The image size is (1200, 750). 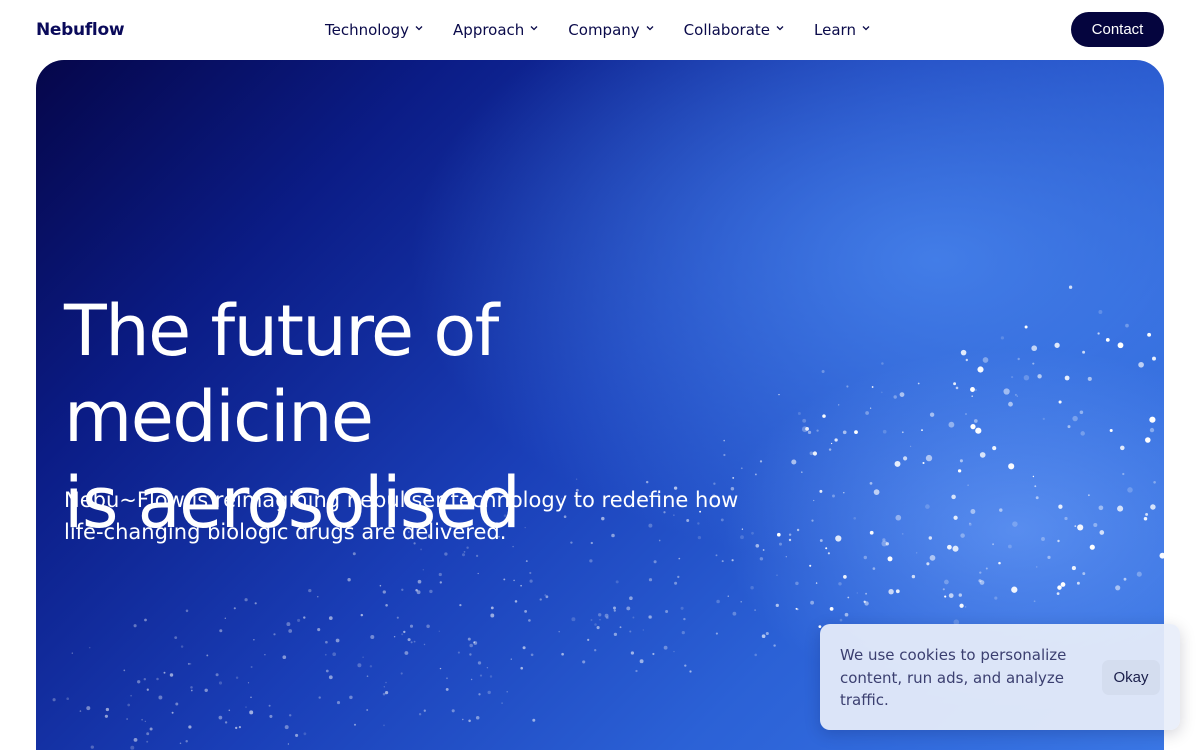 What do you see at coordinates (367, 30) in the screenshot?
I see `nav-item-label: Technology` at bounding box center [367, 30].